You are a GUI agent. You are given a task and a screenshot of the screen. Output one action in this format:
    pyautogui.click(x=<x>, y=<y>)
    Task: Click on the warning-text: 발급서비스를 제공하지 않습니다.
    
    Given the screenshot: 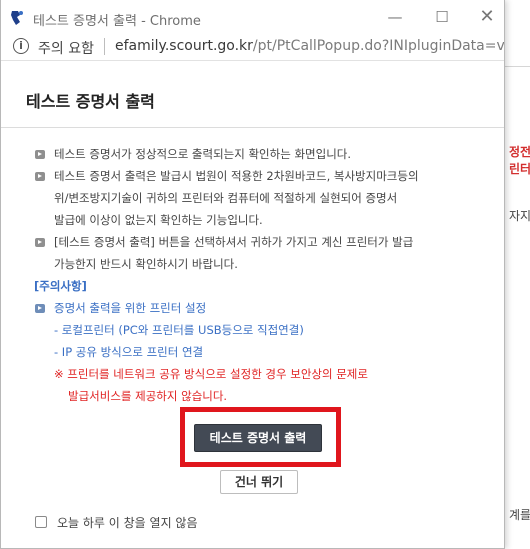 What is the action you would take?
    pyautogui.click(x=148, y=396)
    